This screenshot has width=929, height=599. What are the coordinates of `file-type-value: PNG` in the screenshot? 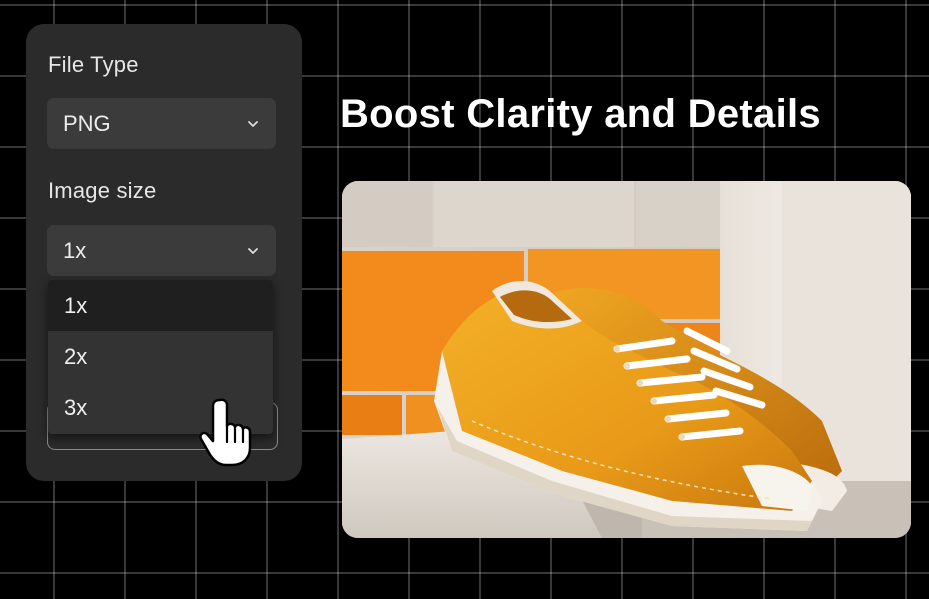 It's located at (87, 123).